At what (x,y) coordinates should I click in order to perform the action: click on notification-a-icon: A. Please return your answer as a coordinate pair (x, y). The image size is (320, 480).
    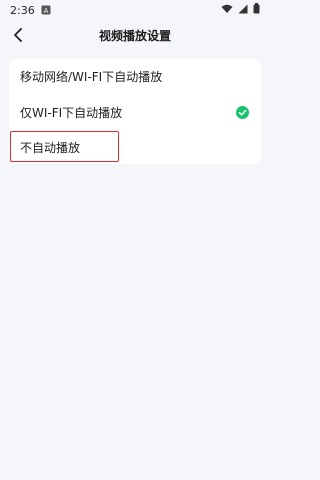
    Looking at the image, I should click on (46, 10).